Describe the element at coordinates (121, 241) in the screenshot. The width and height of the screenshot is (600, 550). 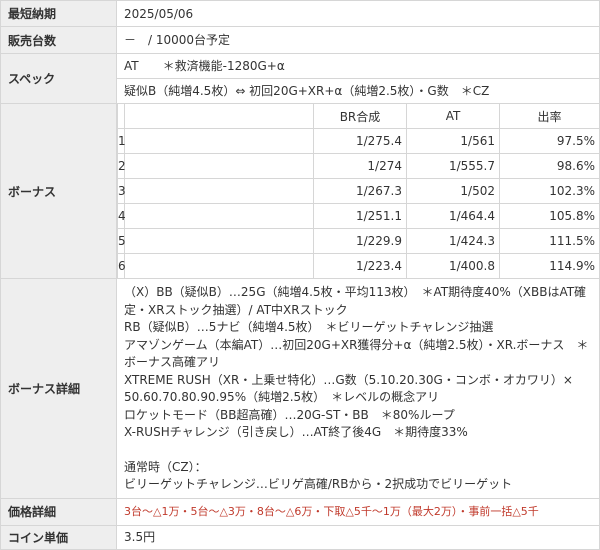
I see `bonus-setting: 5` at that location.